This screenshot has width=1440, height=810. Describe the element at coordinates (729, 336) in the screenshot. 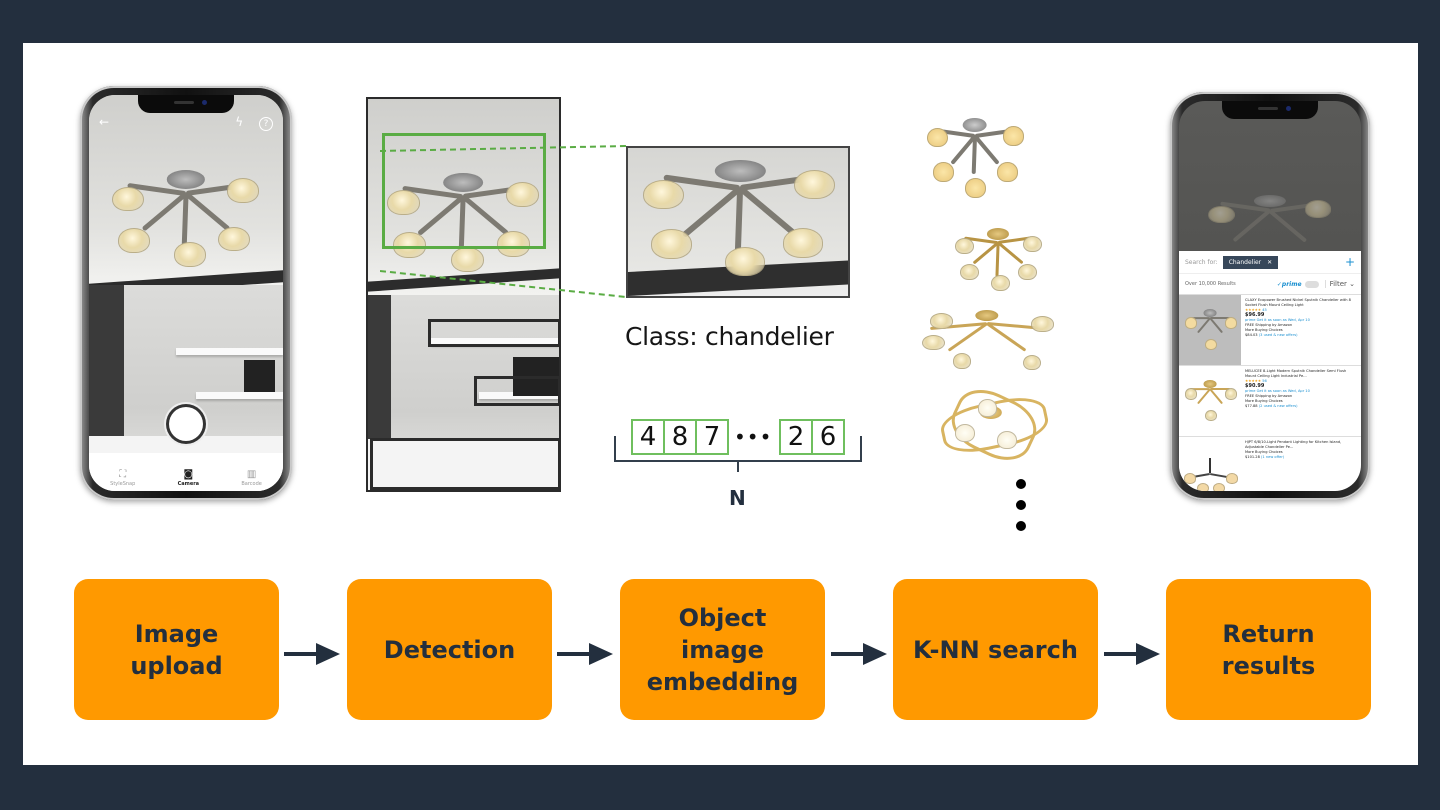

I see `class-label: Class: chandelier` at that location.